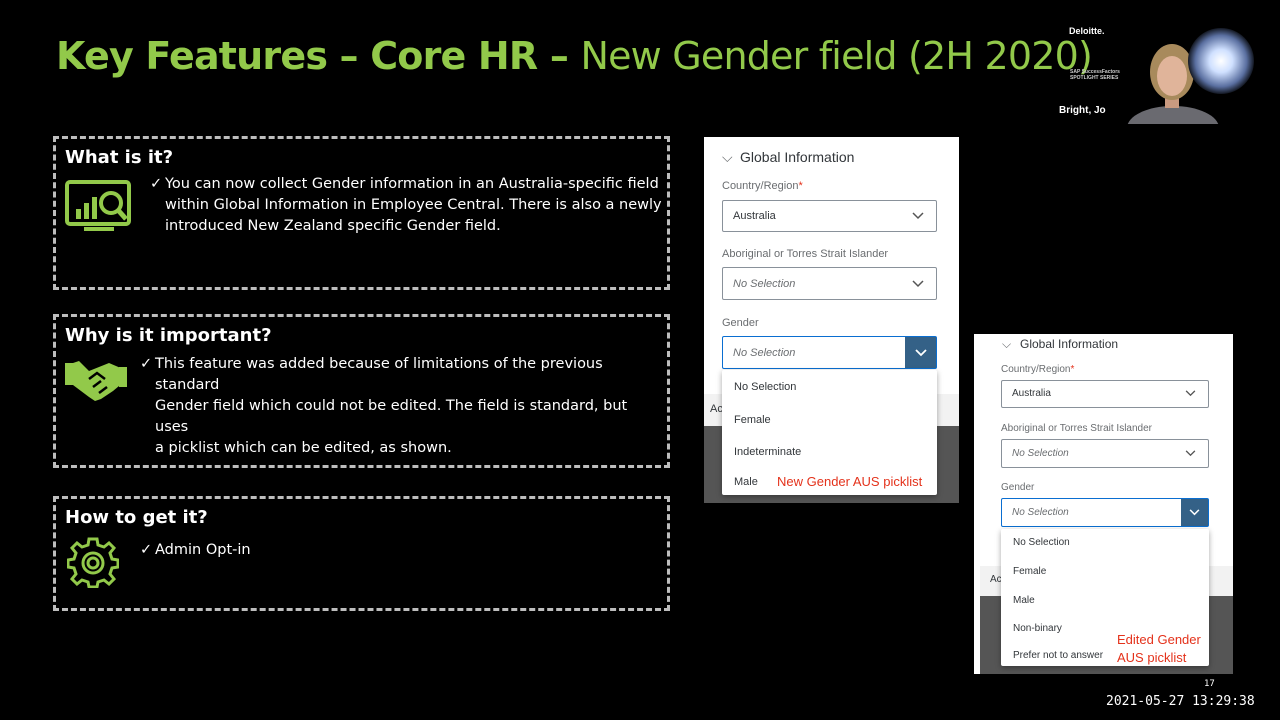  What do you see at coordinates (96, 380) in the screenshot?
I see `handshake-icon` at bounding box center [96, 380].